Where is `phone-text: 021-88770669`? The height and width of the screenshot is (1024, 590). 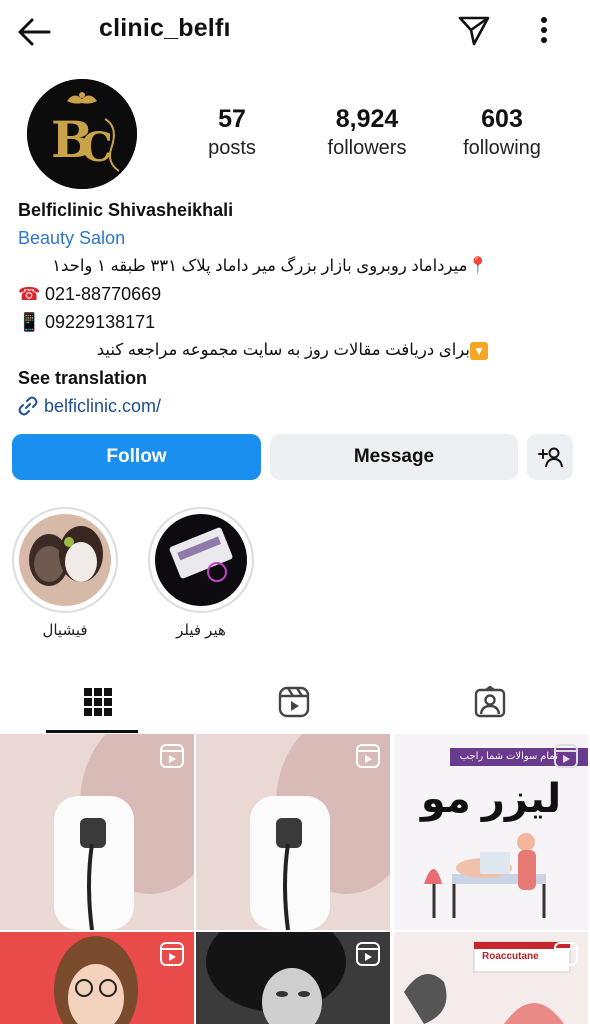 phone-text: 021-88770669 is located at coordinates (103, 294).